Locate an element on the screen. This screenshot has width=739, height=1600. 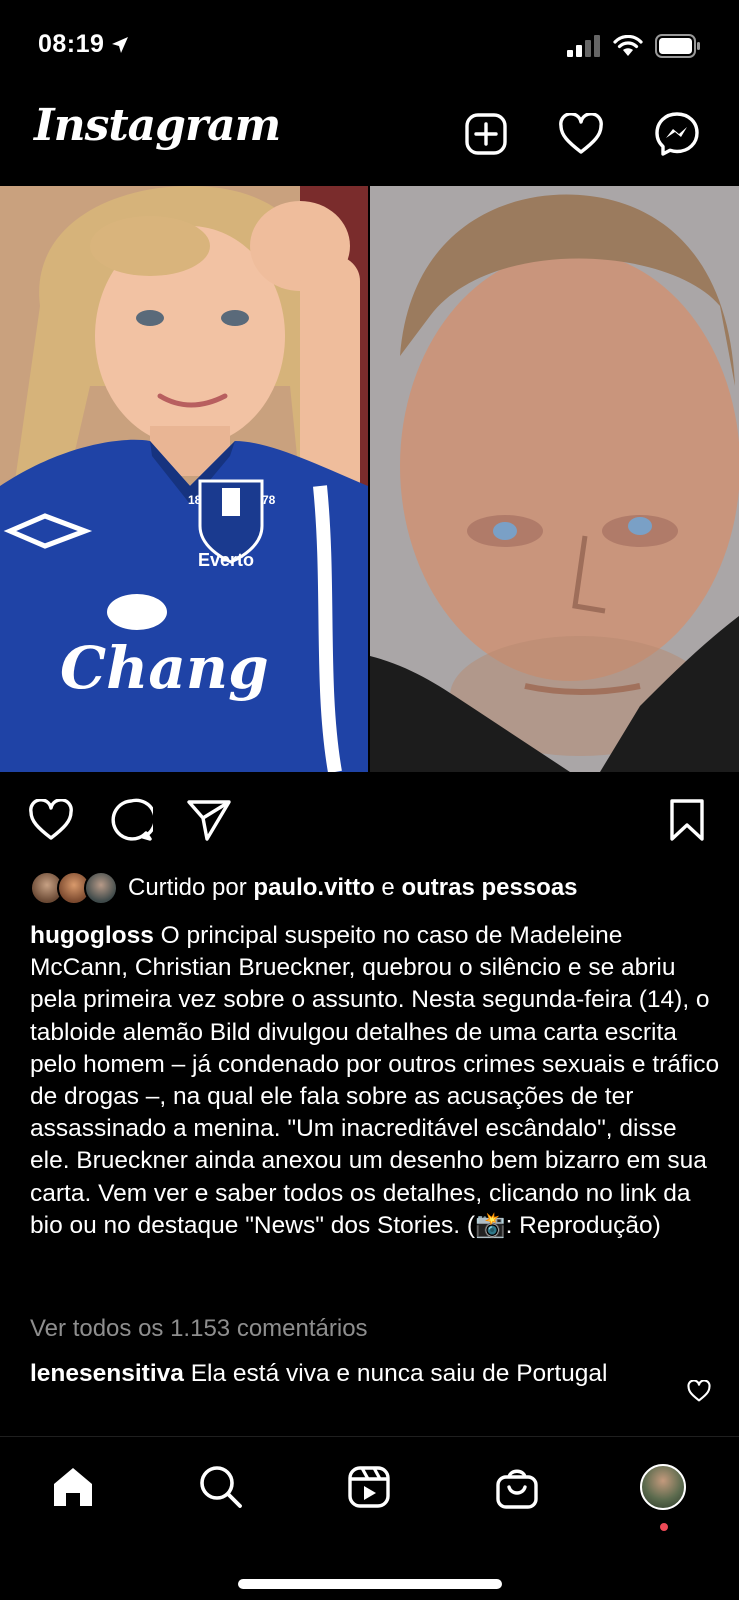
status-time: 08:19 is located at coordinates (71, 44).